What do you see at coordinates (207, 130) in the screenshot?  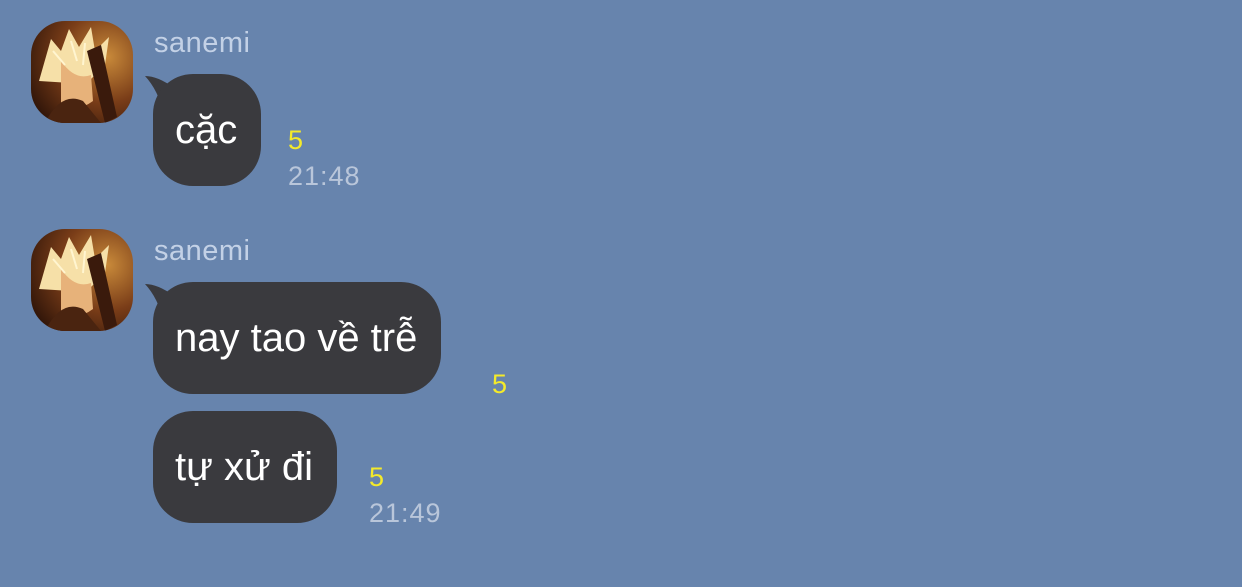 I see `message-bubble: cặc` at bounding box center [207, 130].